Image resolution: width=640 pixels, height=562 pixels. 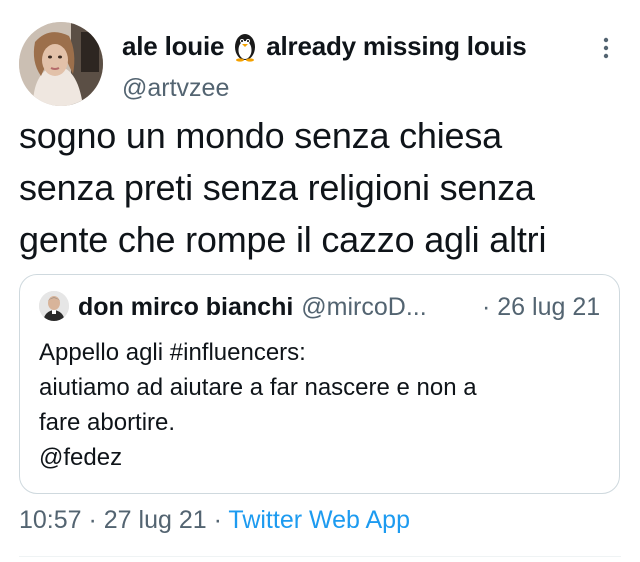 What do you see at coordinates (541, 307) in the screenshot?
I see `quoted-date: · 26 lug 21` at bounding box center [541, 307].